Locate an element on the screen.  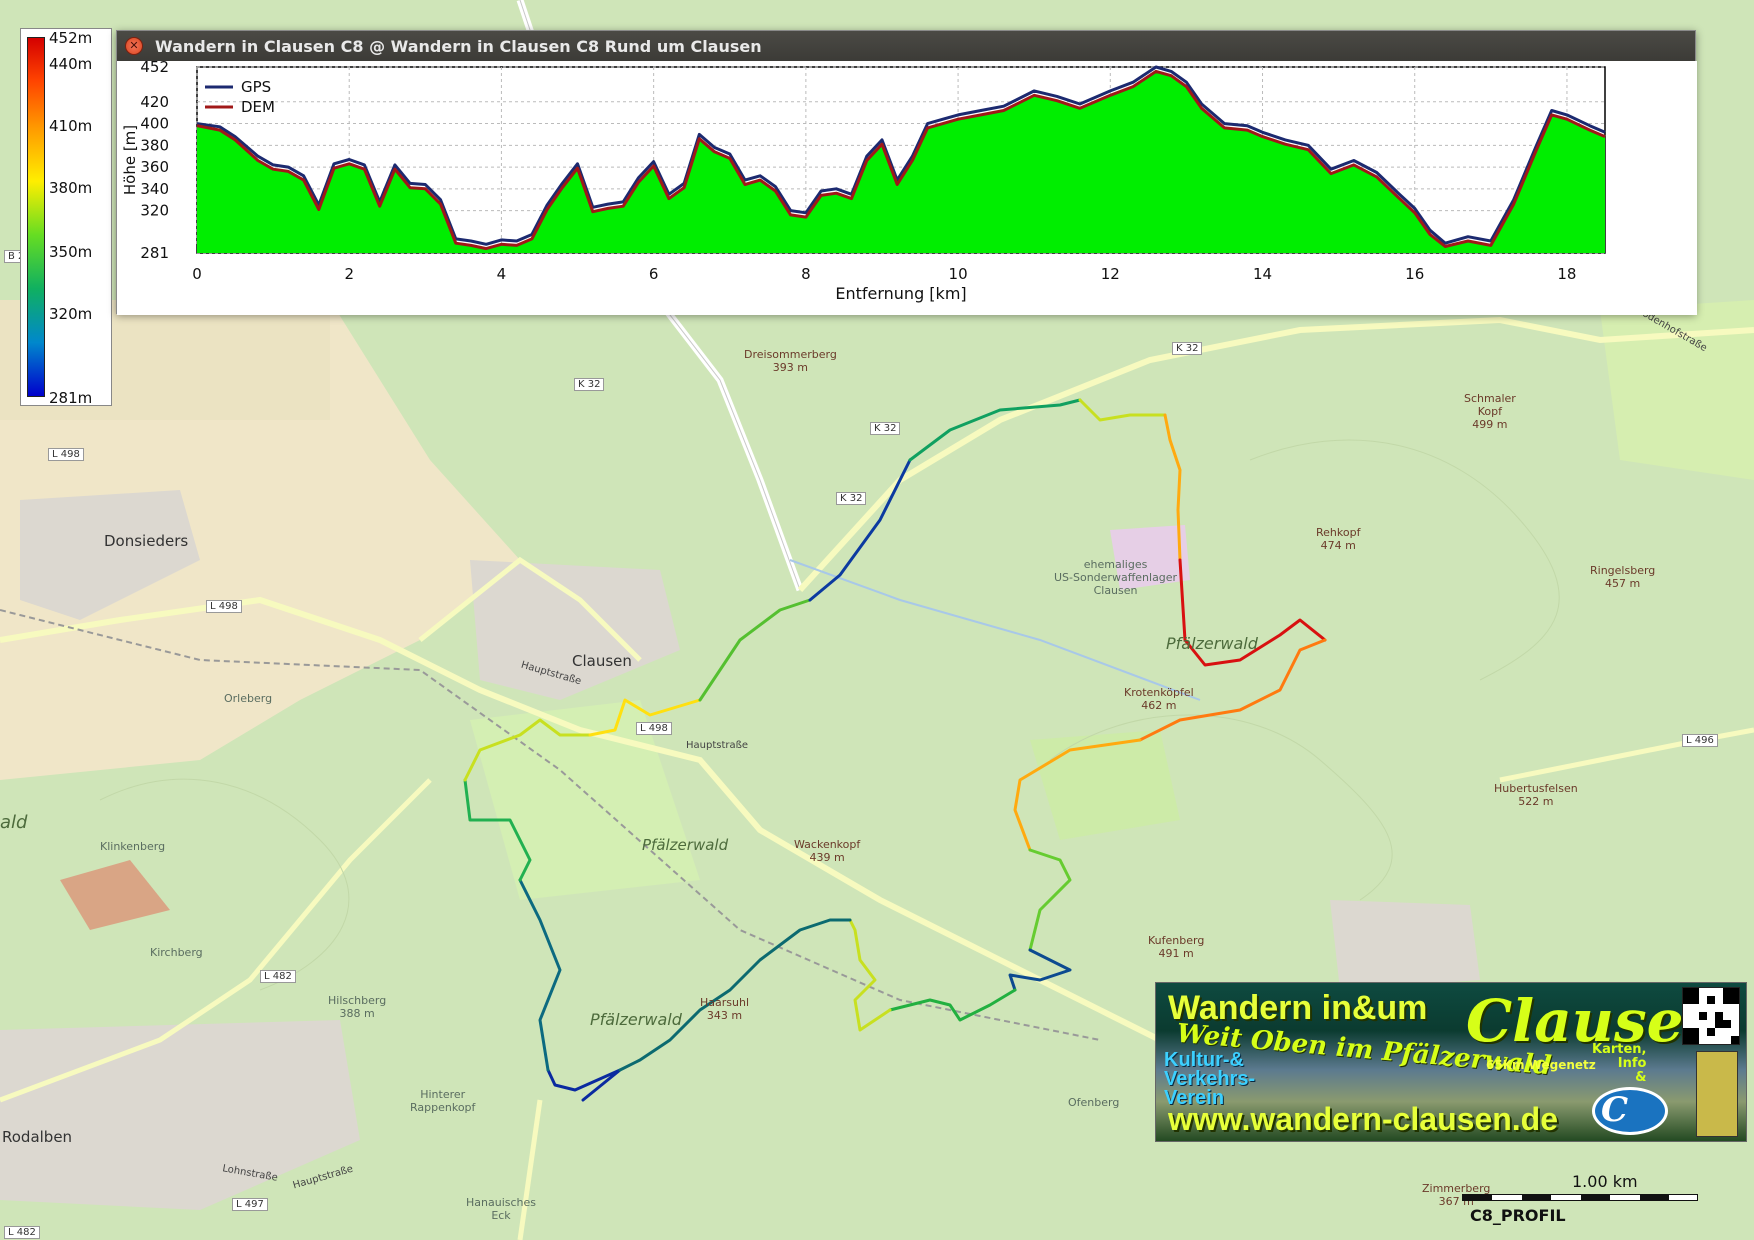
y-tick-label: 420 is located at coordinates (154, 102).